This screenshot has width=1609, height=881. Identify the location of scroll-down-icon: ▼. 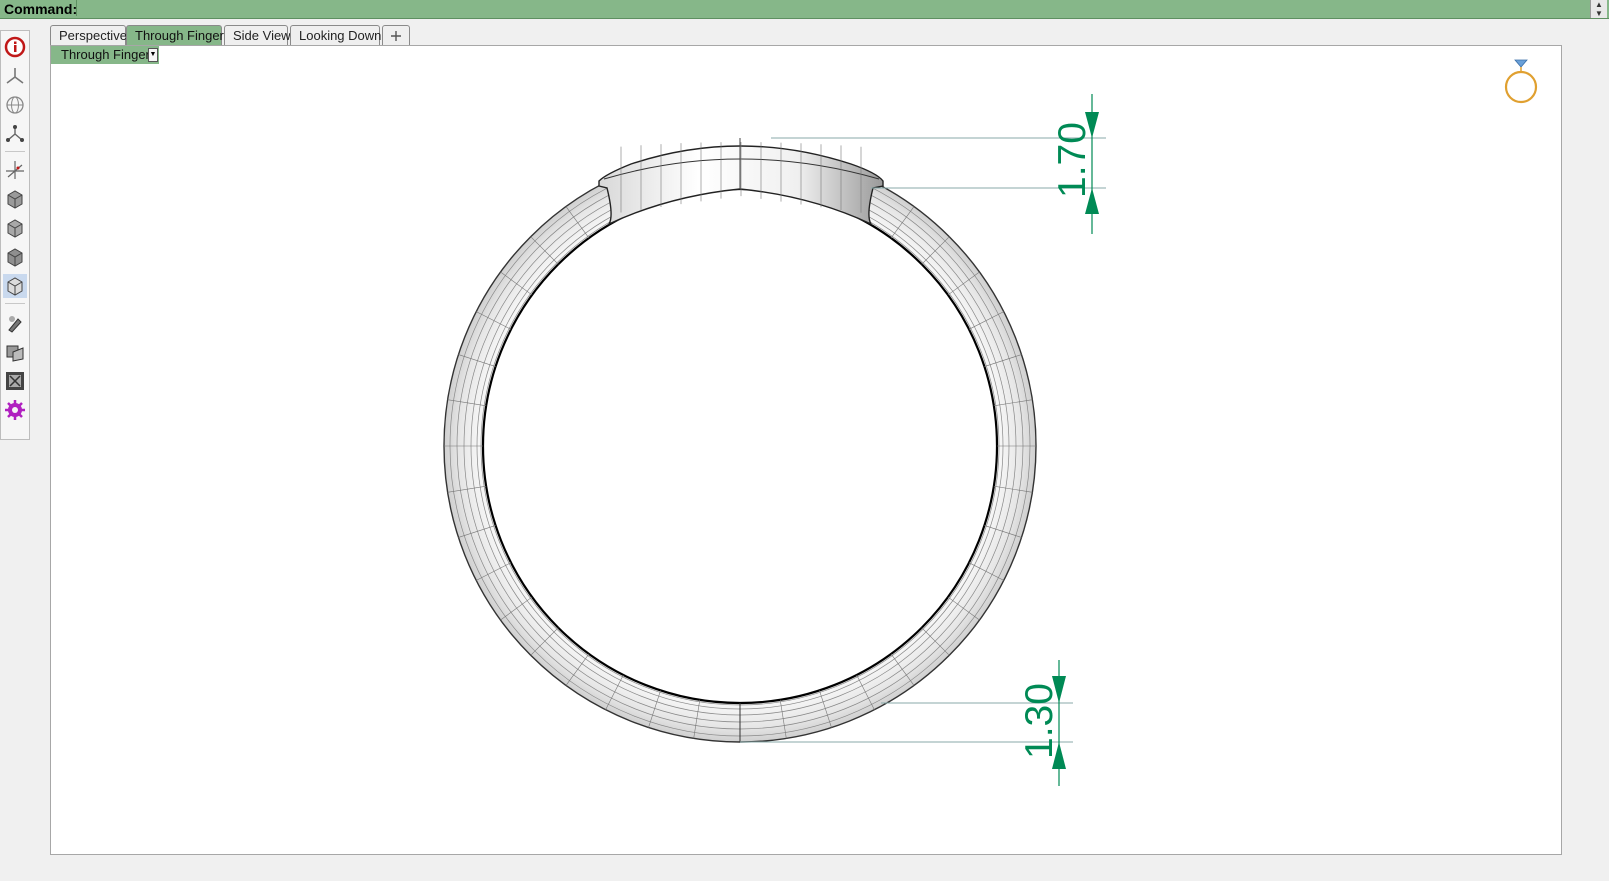
(1599, 13).